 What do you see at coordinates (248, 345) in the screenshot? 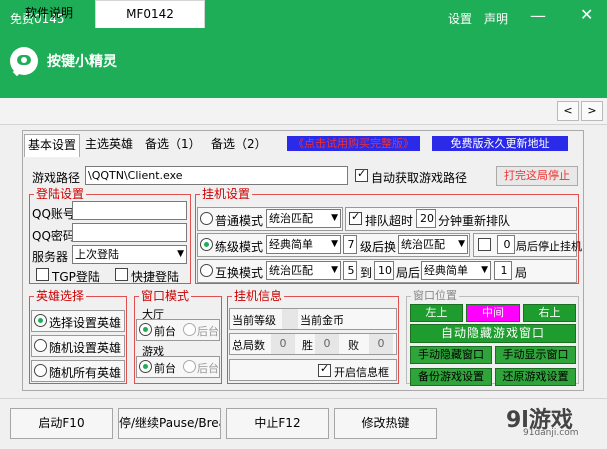
I see `total-label: 总局数` at bounding box center [248, 345].